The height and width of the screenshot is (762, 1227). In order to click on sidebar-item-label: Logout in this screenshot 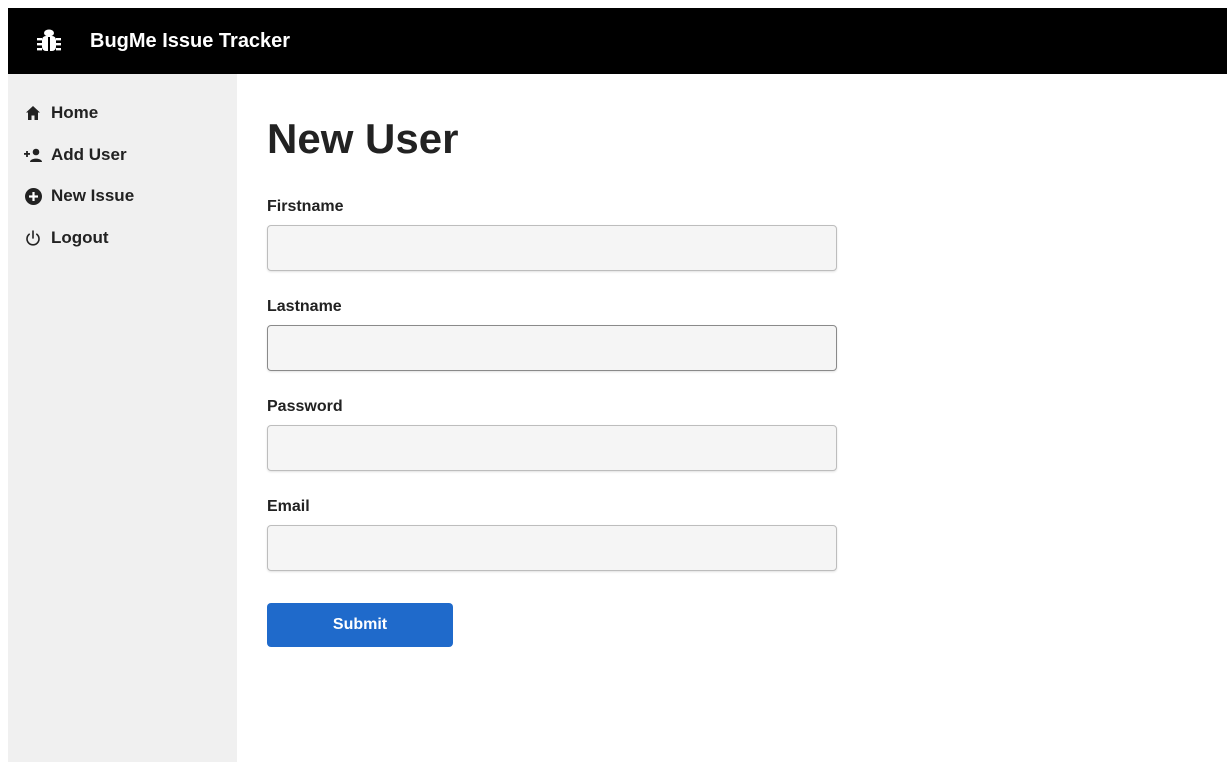, I will do `click(80, 237)`.